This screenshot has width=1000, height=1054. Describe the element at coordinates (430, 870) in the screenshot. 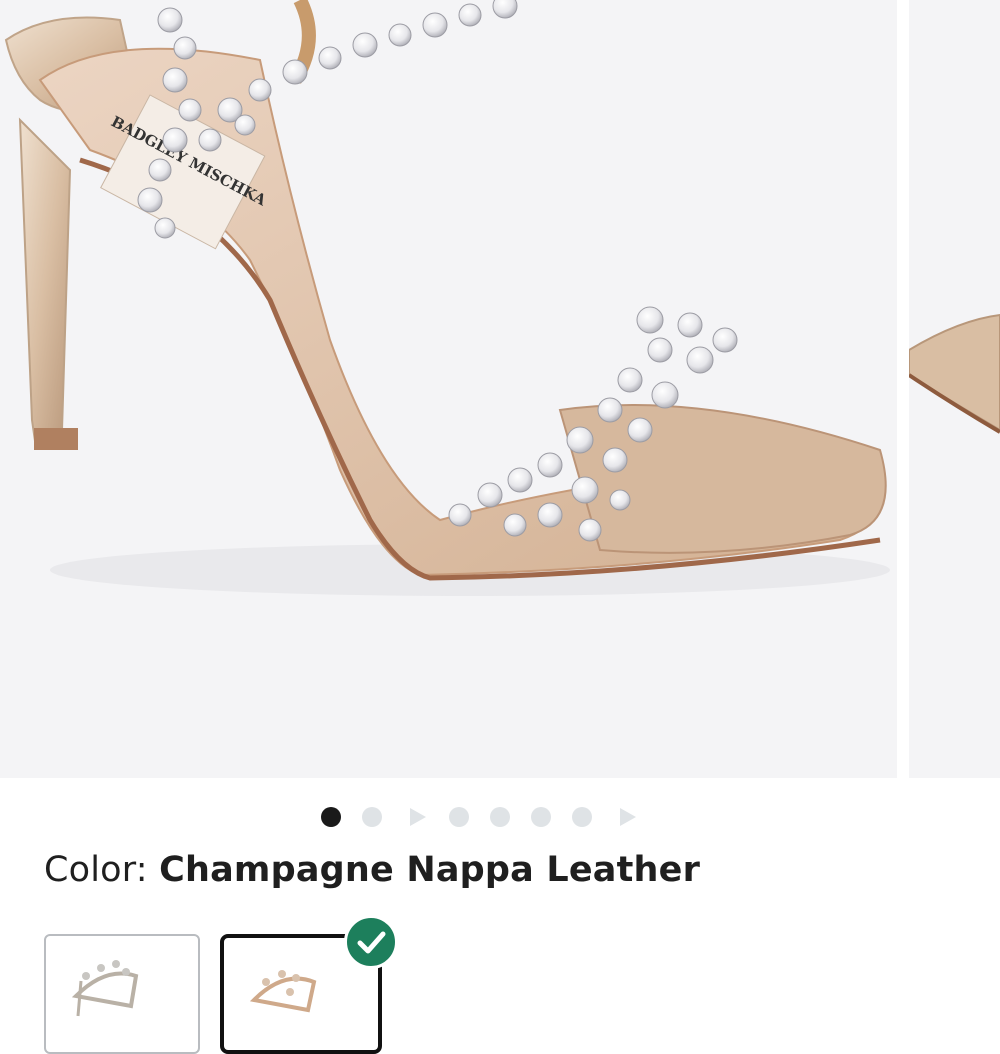

I see `color-value: Champagne Nappa Leather` at that location.